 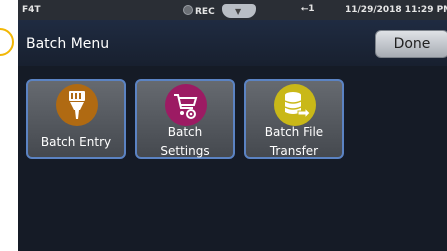 I want to click on status-bar: F4T REC ▼ ⭠1 11/29/2018 11:29 PM, so click(x=232, y=10).